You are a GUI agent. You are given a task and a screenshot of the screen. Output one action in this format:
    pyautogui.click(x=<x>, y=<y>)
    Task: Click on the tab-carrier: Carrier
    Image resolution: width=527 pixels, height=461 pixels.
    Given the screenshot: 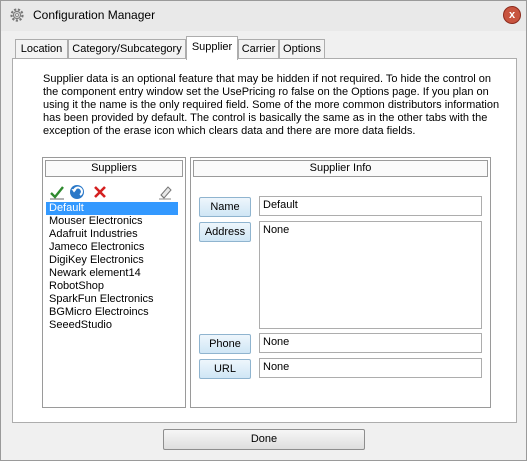 What is the action you would take?
    pyautogui.click(x=258, y=49)
    